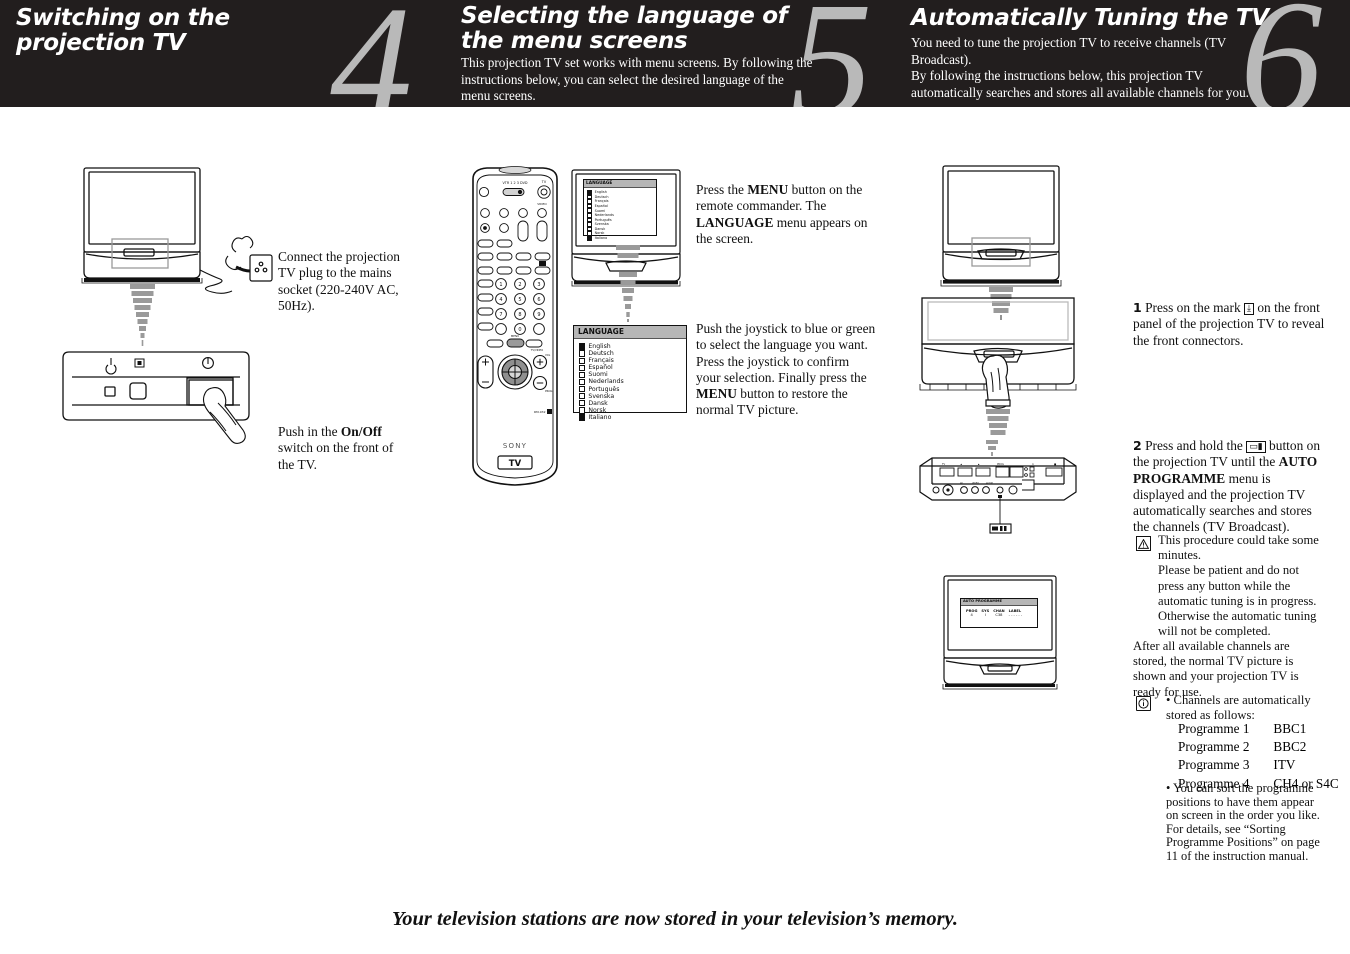 The image size is (1350, 954). I want to click on menu-caption-a: Press the, so click(722, 189).